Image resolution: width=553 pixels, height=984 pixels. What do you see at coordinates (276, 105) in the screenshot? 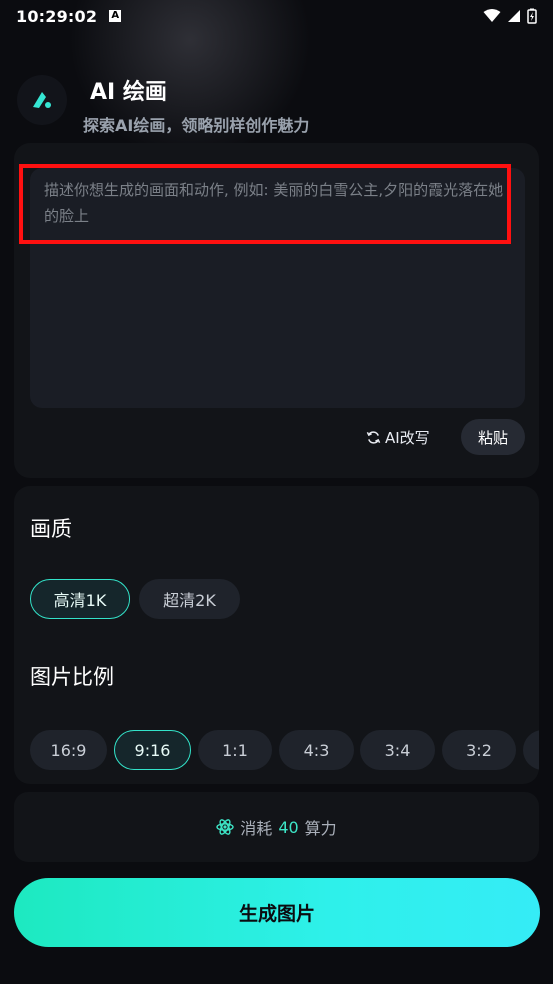
I see `app-header: AI 绘画 探索AI绘画，领略别样创作魅力` at bounding box center [276, 105].